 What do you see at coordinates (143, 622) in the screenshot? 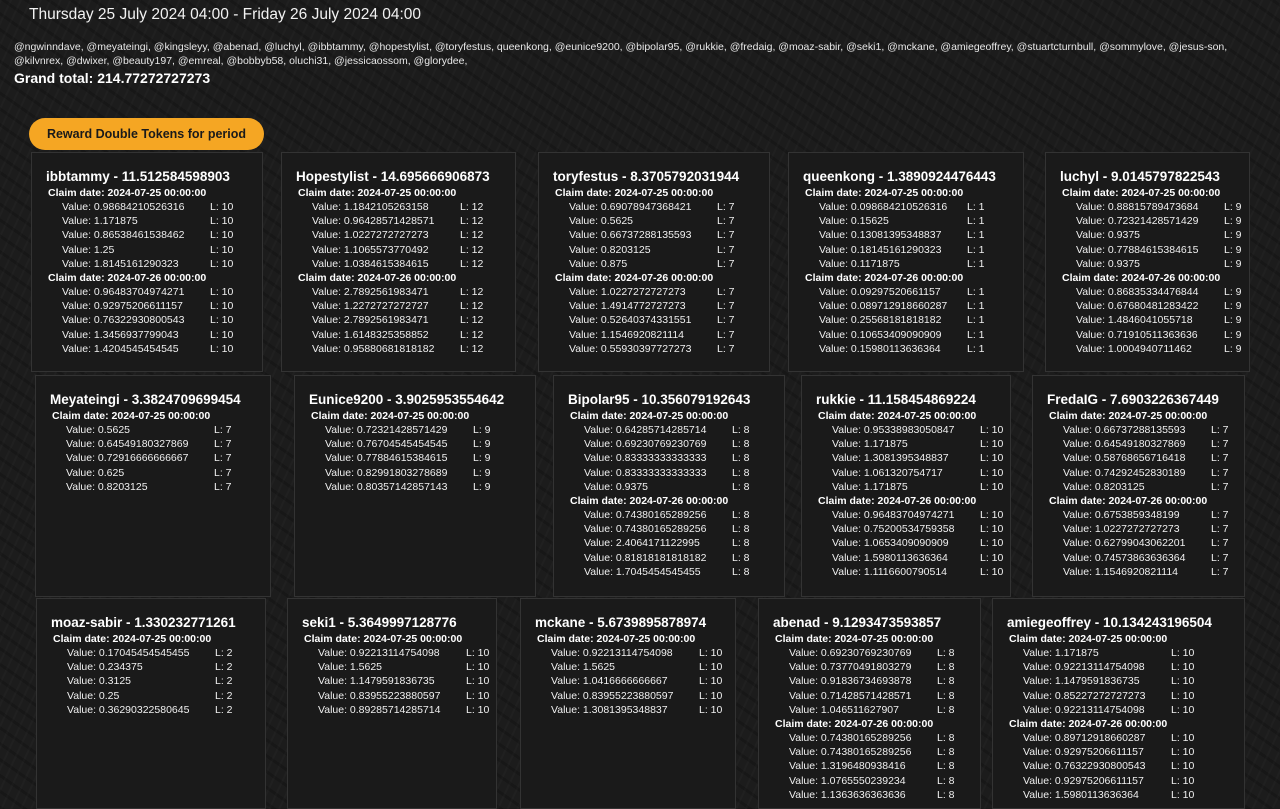
I see `card-title: moaz-sabir - 1.330232771261` at bounding box center [143, 622].